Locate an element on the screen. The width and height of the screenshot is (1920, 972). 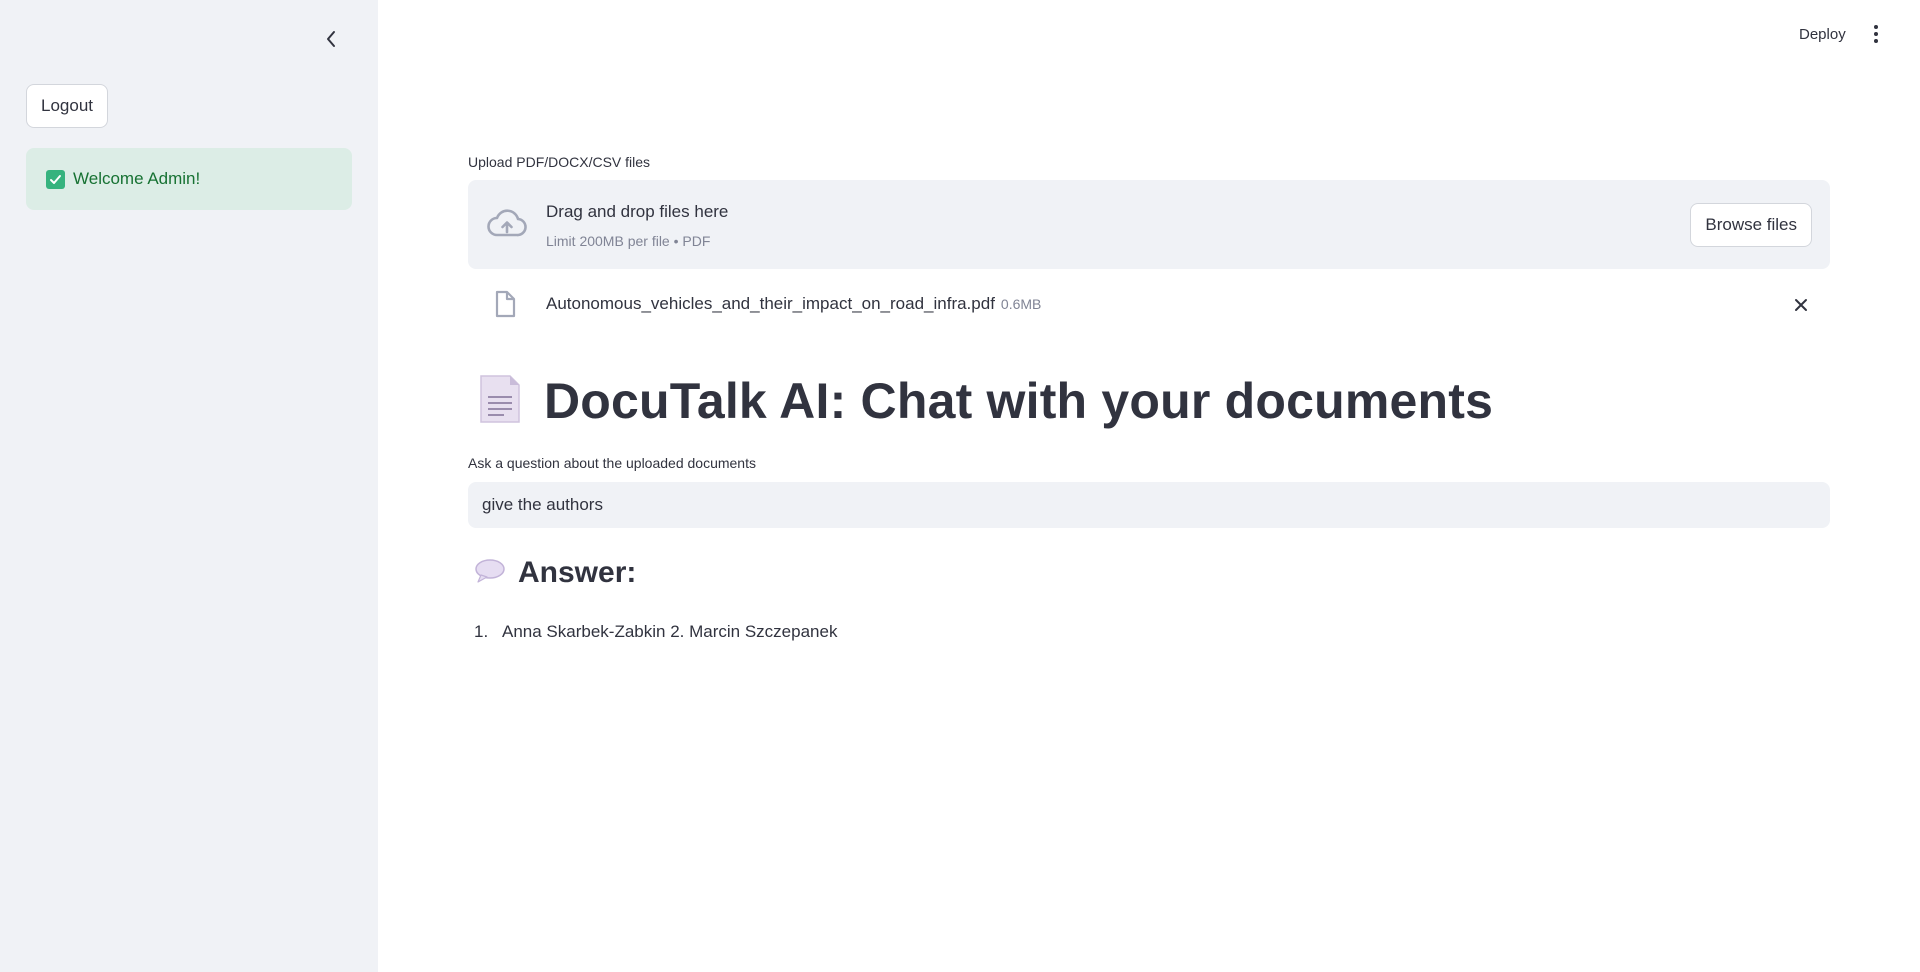
welcome-text: Welcome Admin! is located at coordinates (137, 178).